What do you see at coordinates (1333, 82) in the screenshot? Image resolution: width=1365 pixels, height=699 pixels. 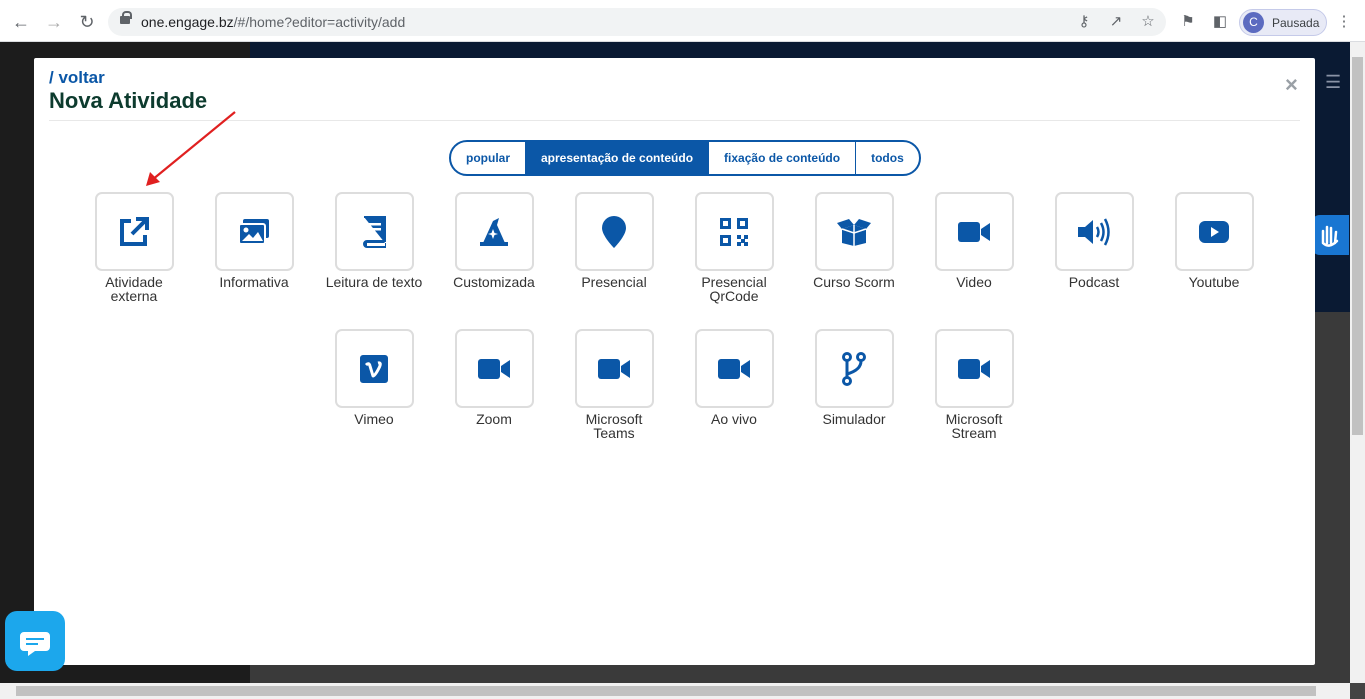 I see `hamburger-menu-icon: ☰` at bounding box center [1333, 82].